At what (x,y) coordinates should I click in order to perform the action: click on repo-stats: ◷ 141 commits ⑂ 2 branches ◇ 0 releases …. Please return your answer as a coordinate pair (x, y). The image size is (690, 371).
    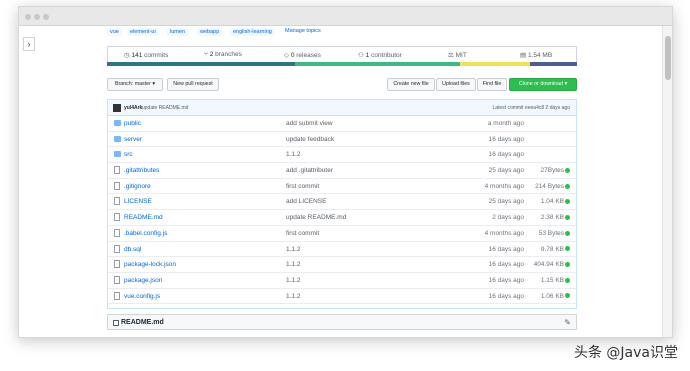
    Looking at the image, I should click on (342, 54).